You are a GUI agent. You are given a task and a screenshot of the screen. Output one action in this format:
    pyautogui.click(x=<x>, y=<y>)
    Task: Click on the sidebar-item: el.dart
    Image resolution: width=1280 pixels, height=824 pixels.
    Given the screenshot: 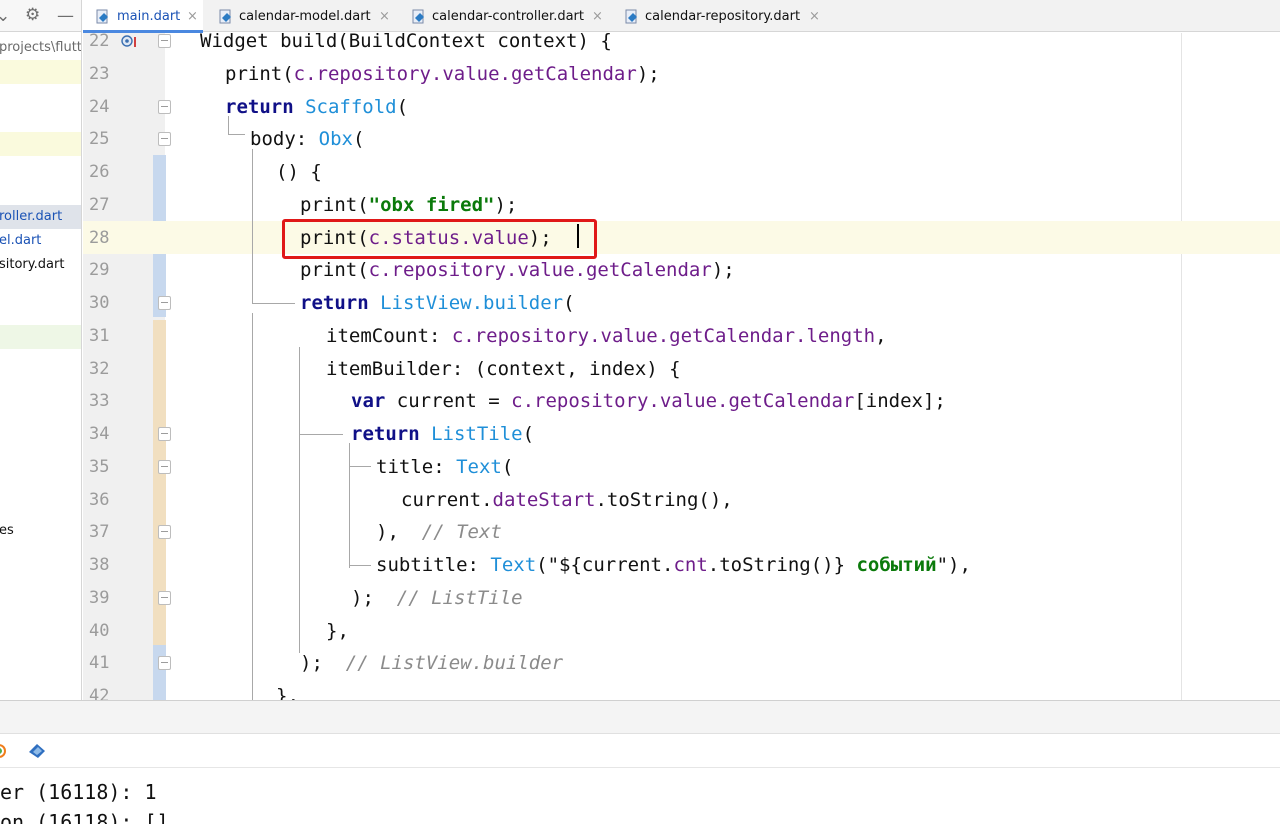 What is the action you would take?
    pyautogui.click(x=40, y=241)
    